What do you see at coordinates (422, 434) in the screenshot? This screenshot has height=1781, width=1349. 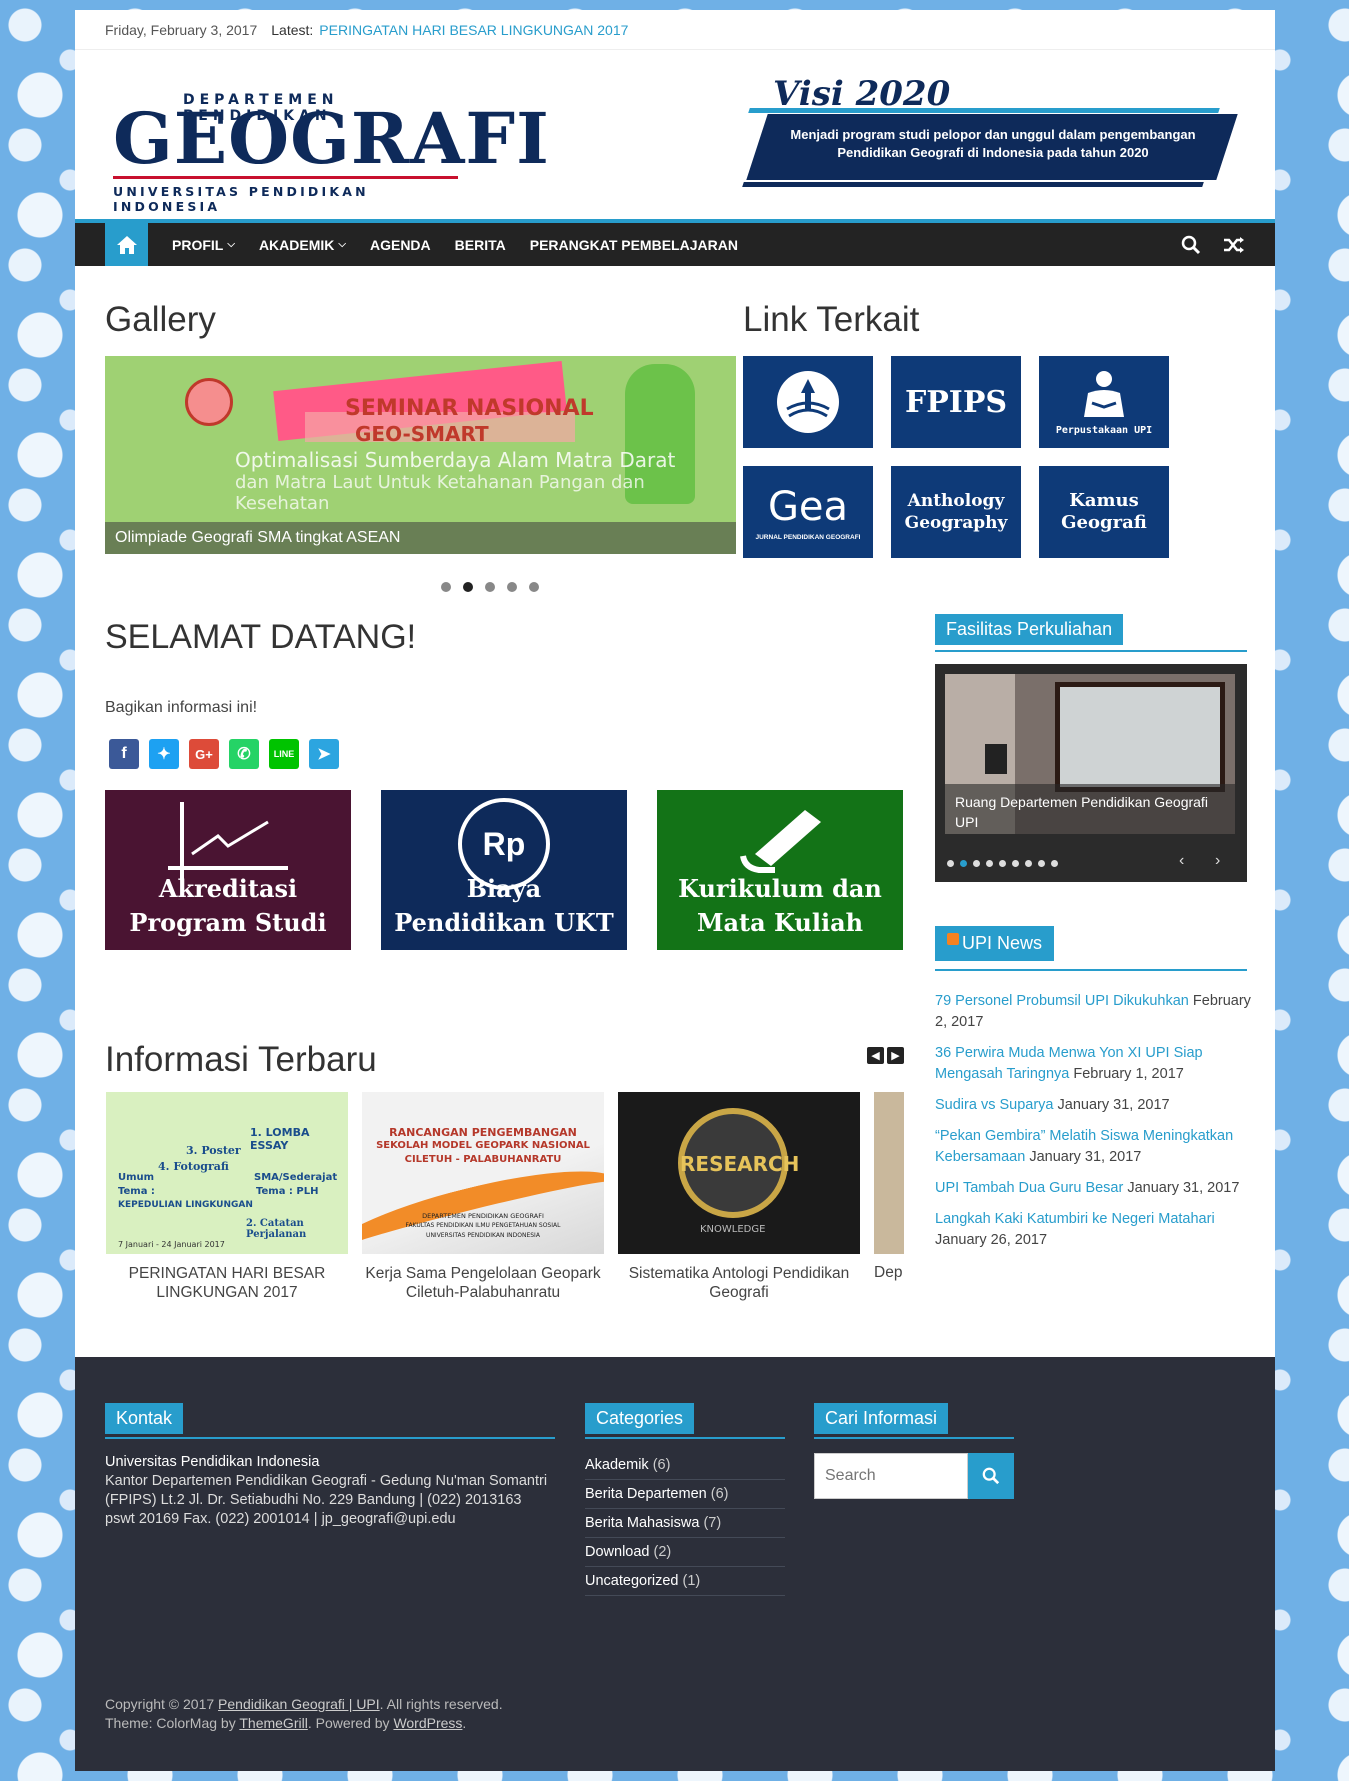 I see `slide-text-2: GEO-SMART` at bounding box center [422, 434].